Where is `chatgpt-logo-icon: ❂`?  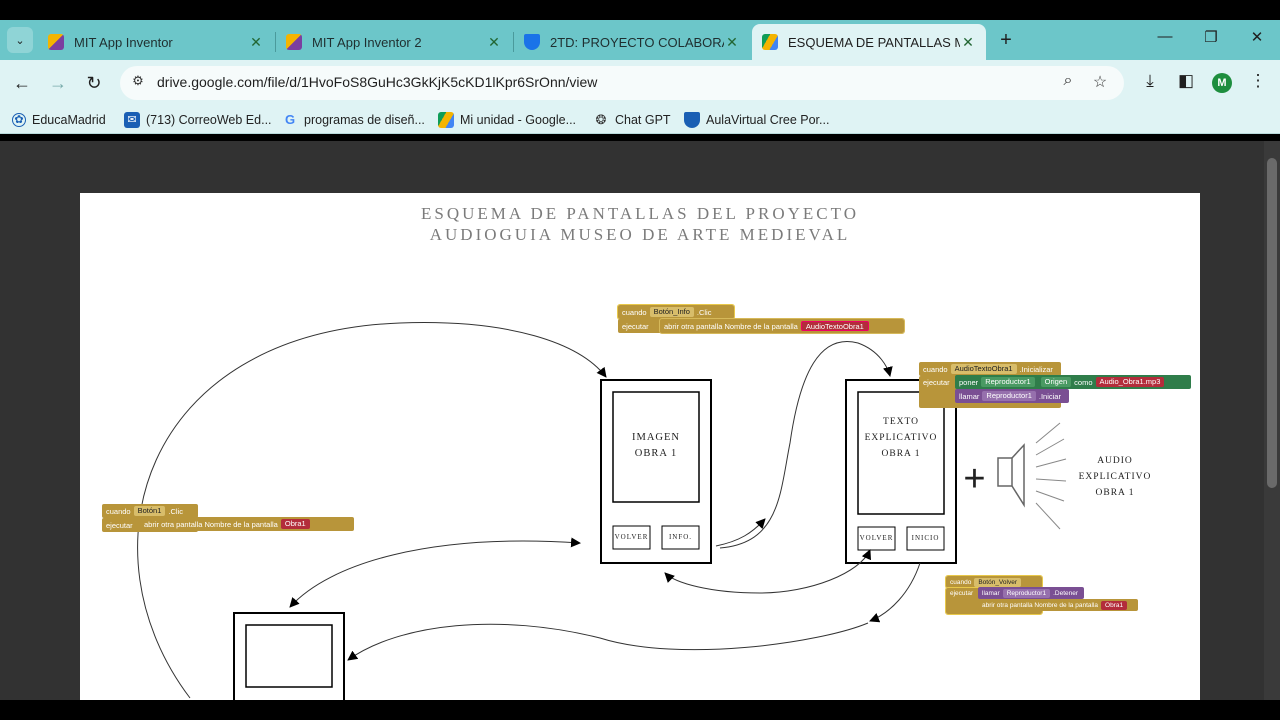 chatgpt-logo-icon: ❂ is located at coordinates (601, 119).